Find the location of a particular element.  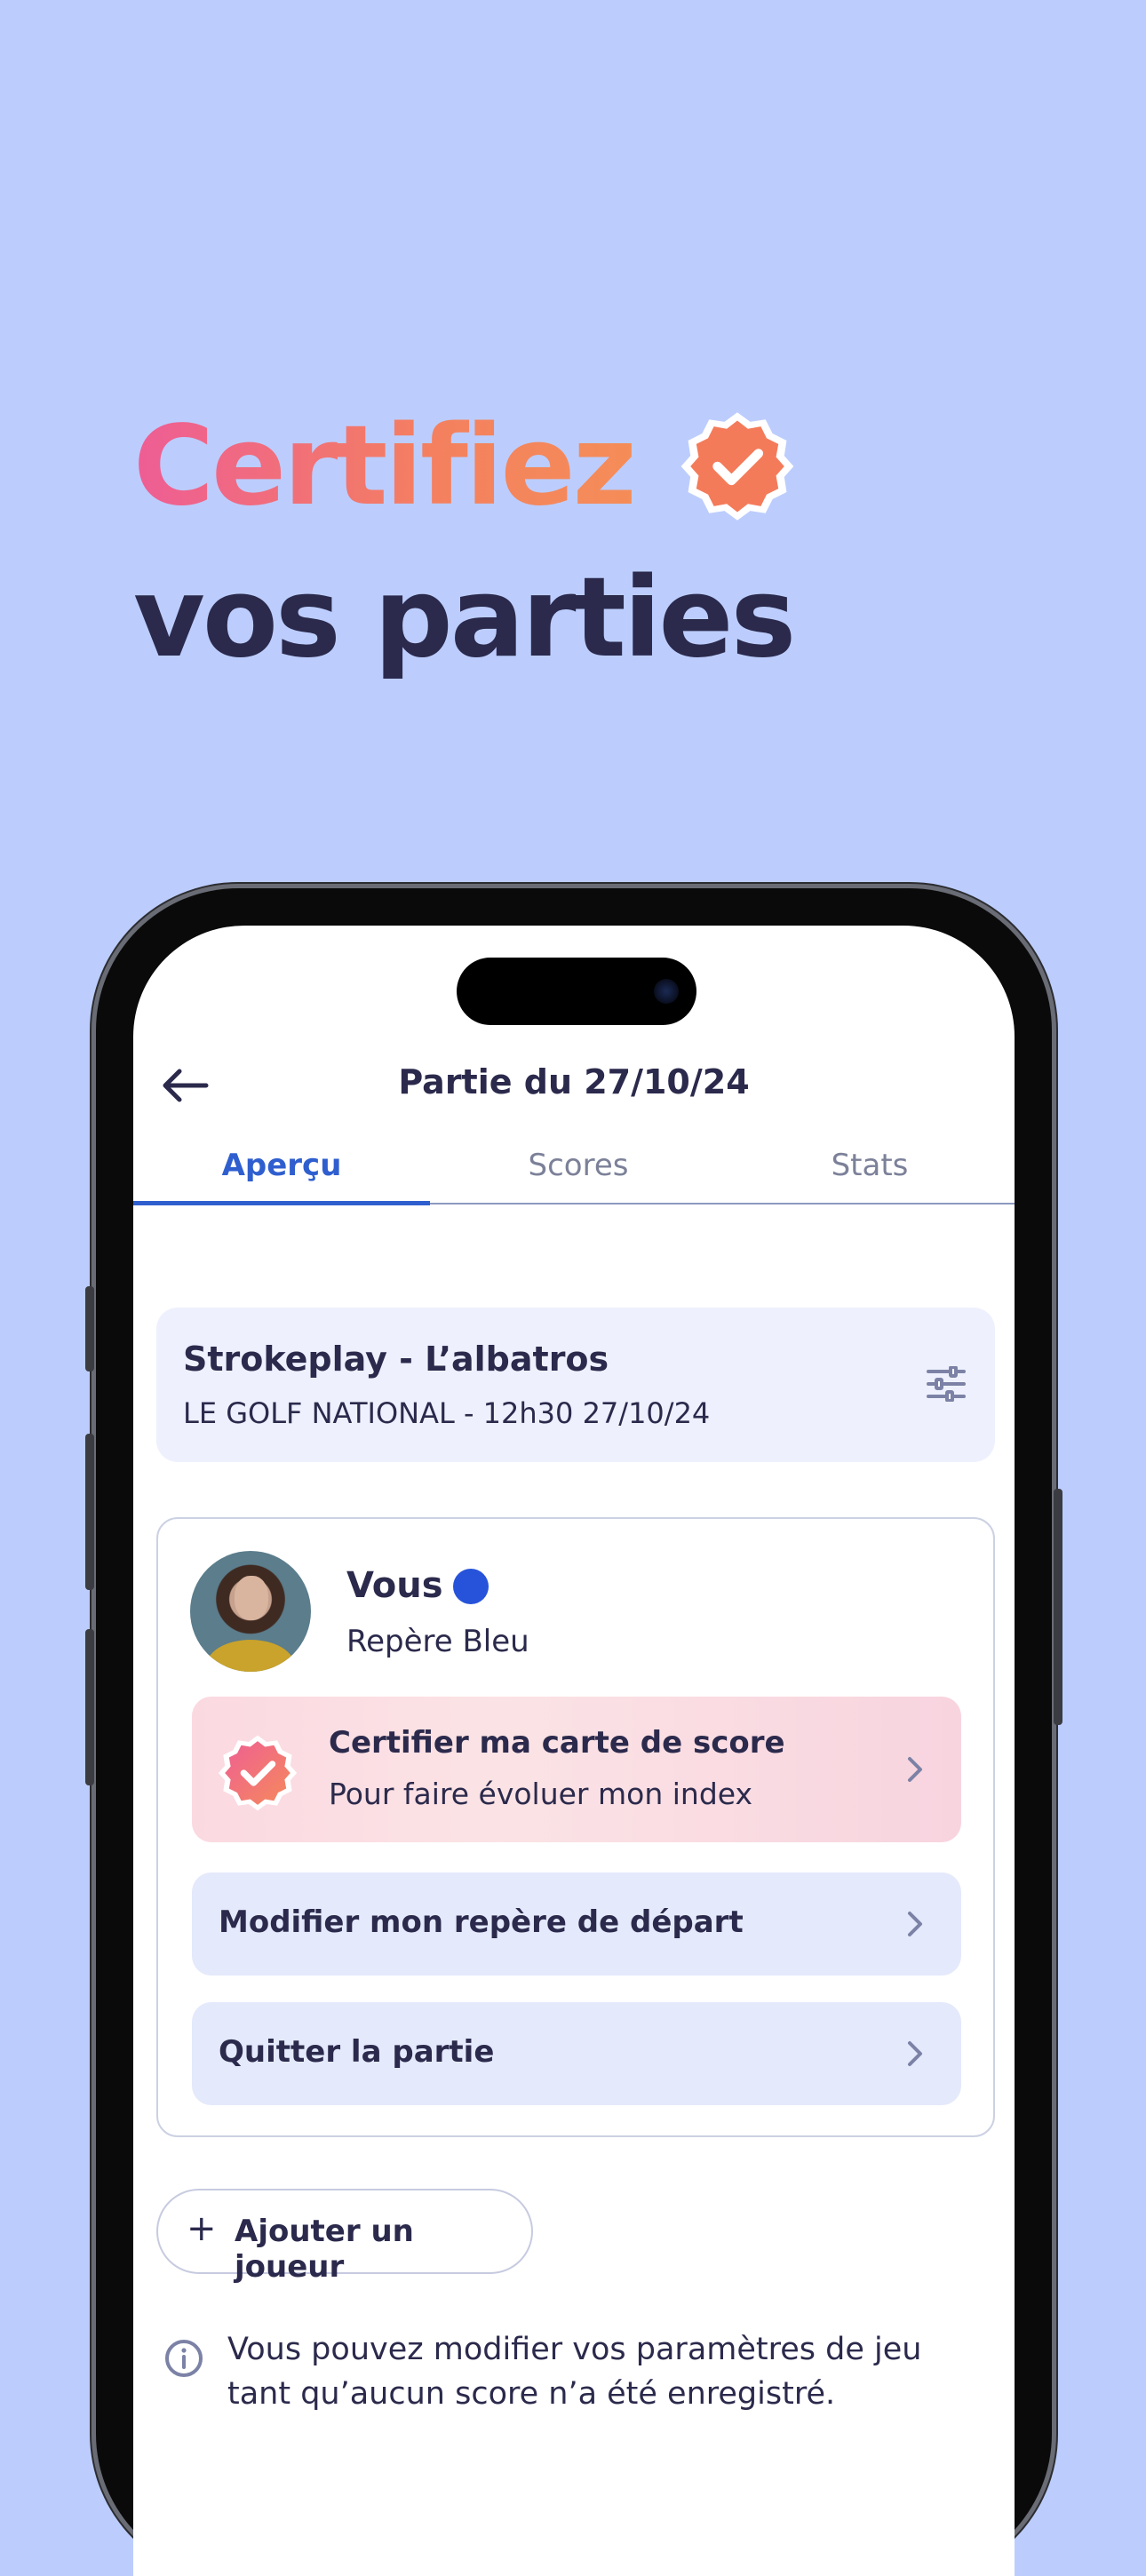

phone-volume-down is located at coordinates (89, 1707).